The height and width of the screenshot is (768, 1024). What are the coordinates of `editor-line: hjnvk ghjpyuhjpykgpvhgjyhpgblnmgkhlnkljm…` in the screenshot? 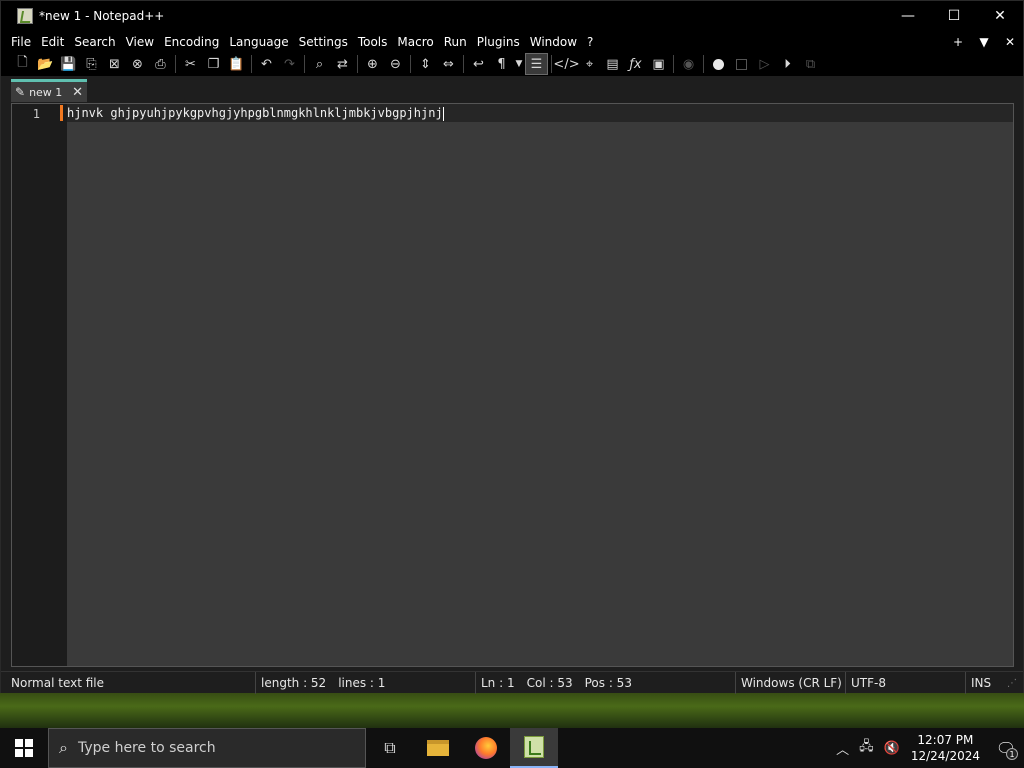 It's located at (255, 113).